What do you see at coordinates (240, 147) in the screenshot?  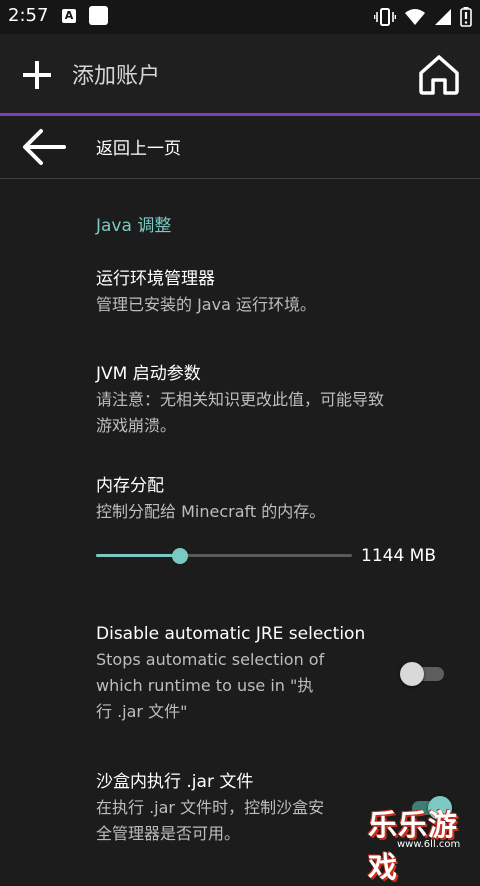 I see `back-row: 返回上一页` at bounding box center [240, 147].